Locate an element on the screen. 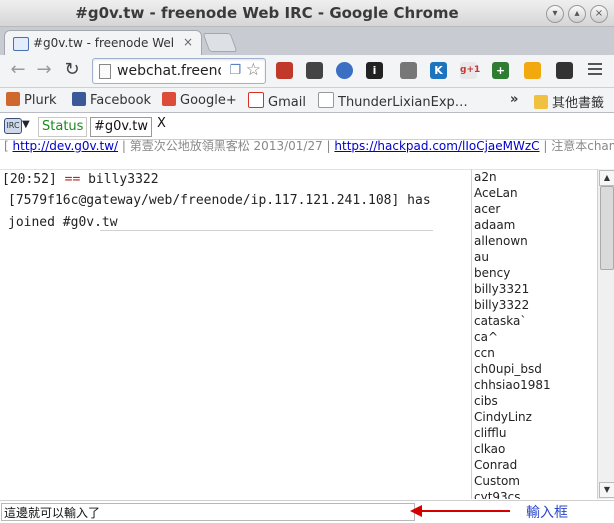 The image size is (614, 523). scroll-down-icon: ▼ is located at coordinates (606, 490).